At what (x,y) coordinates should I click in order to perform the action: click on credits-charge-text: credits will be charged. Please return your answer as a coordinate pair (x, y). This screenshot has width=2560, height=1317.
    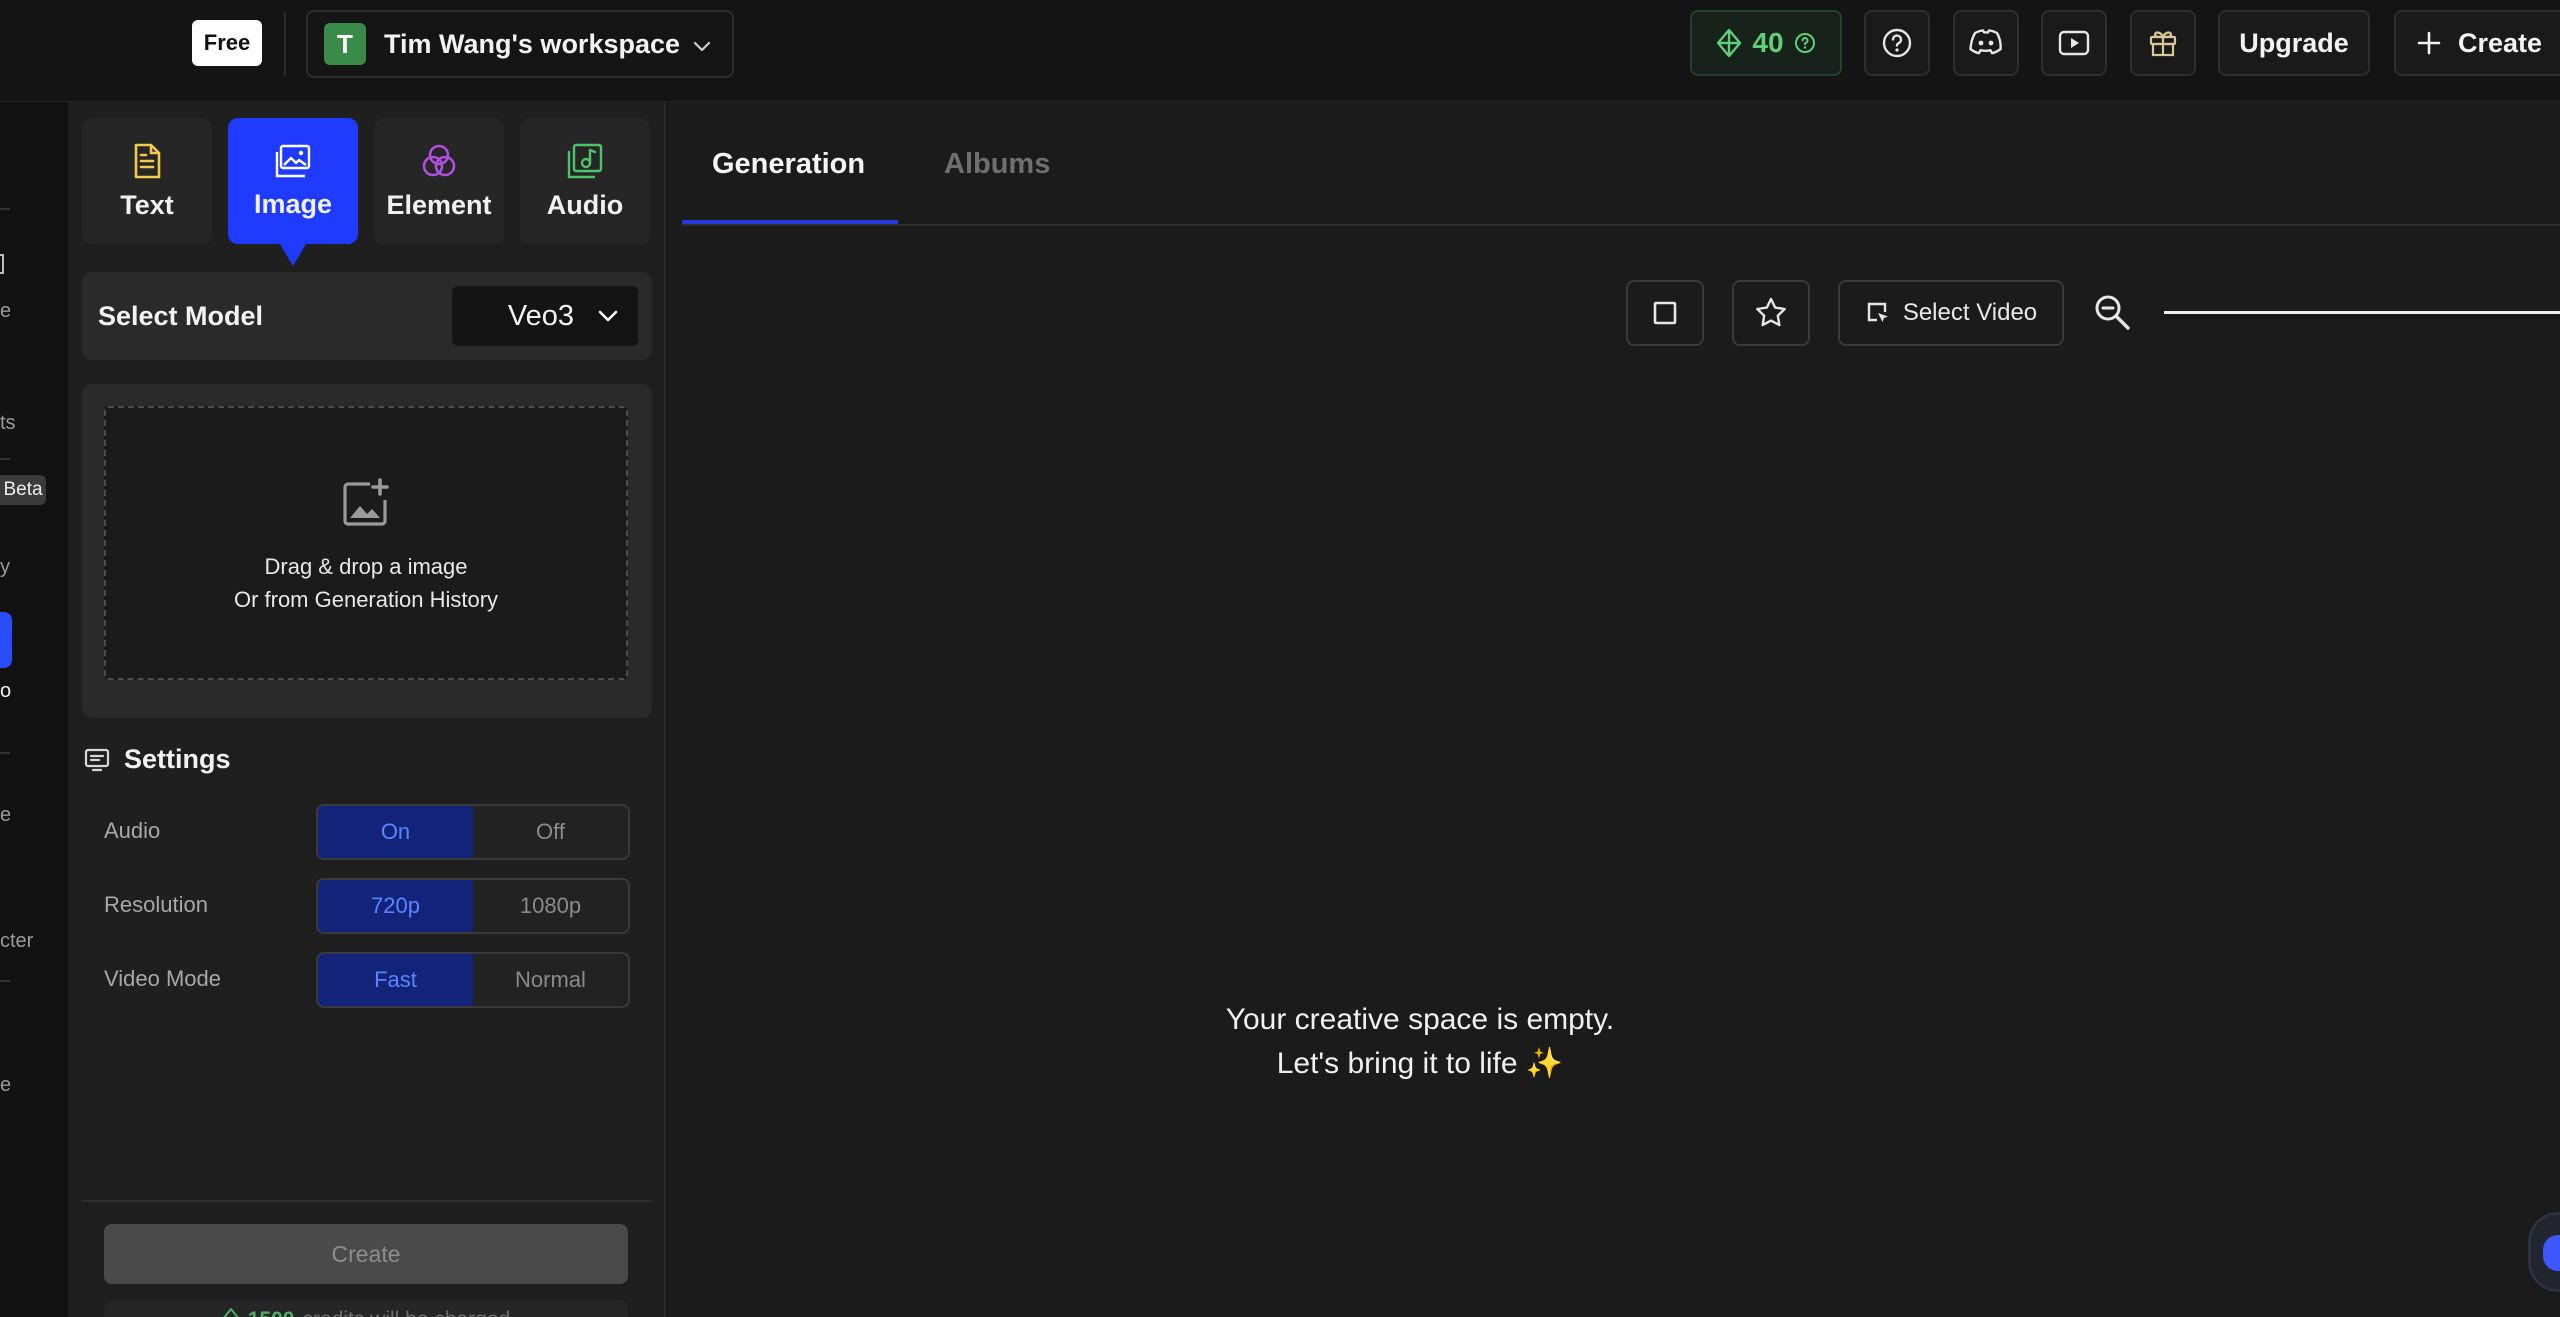
    Looking at the image, I should click on (406, 1312).